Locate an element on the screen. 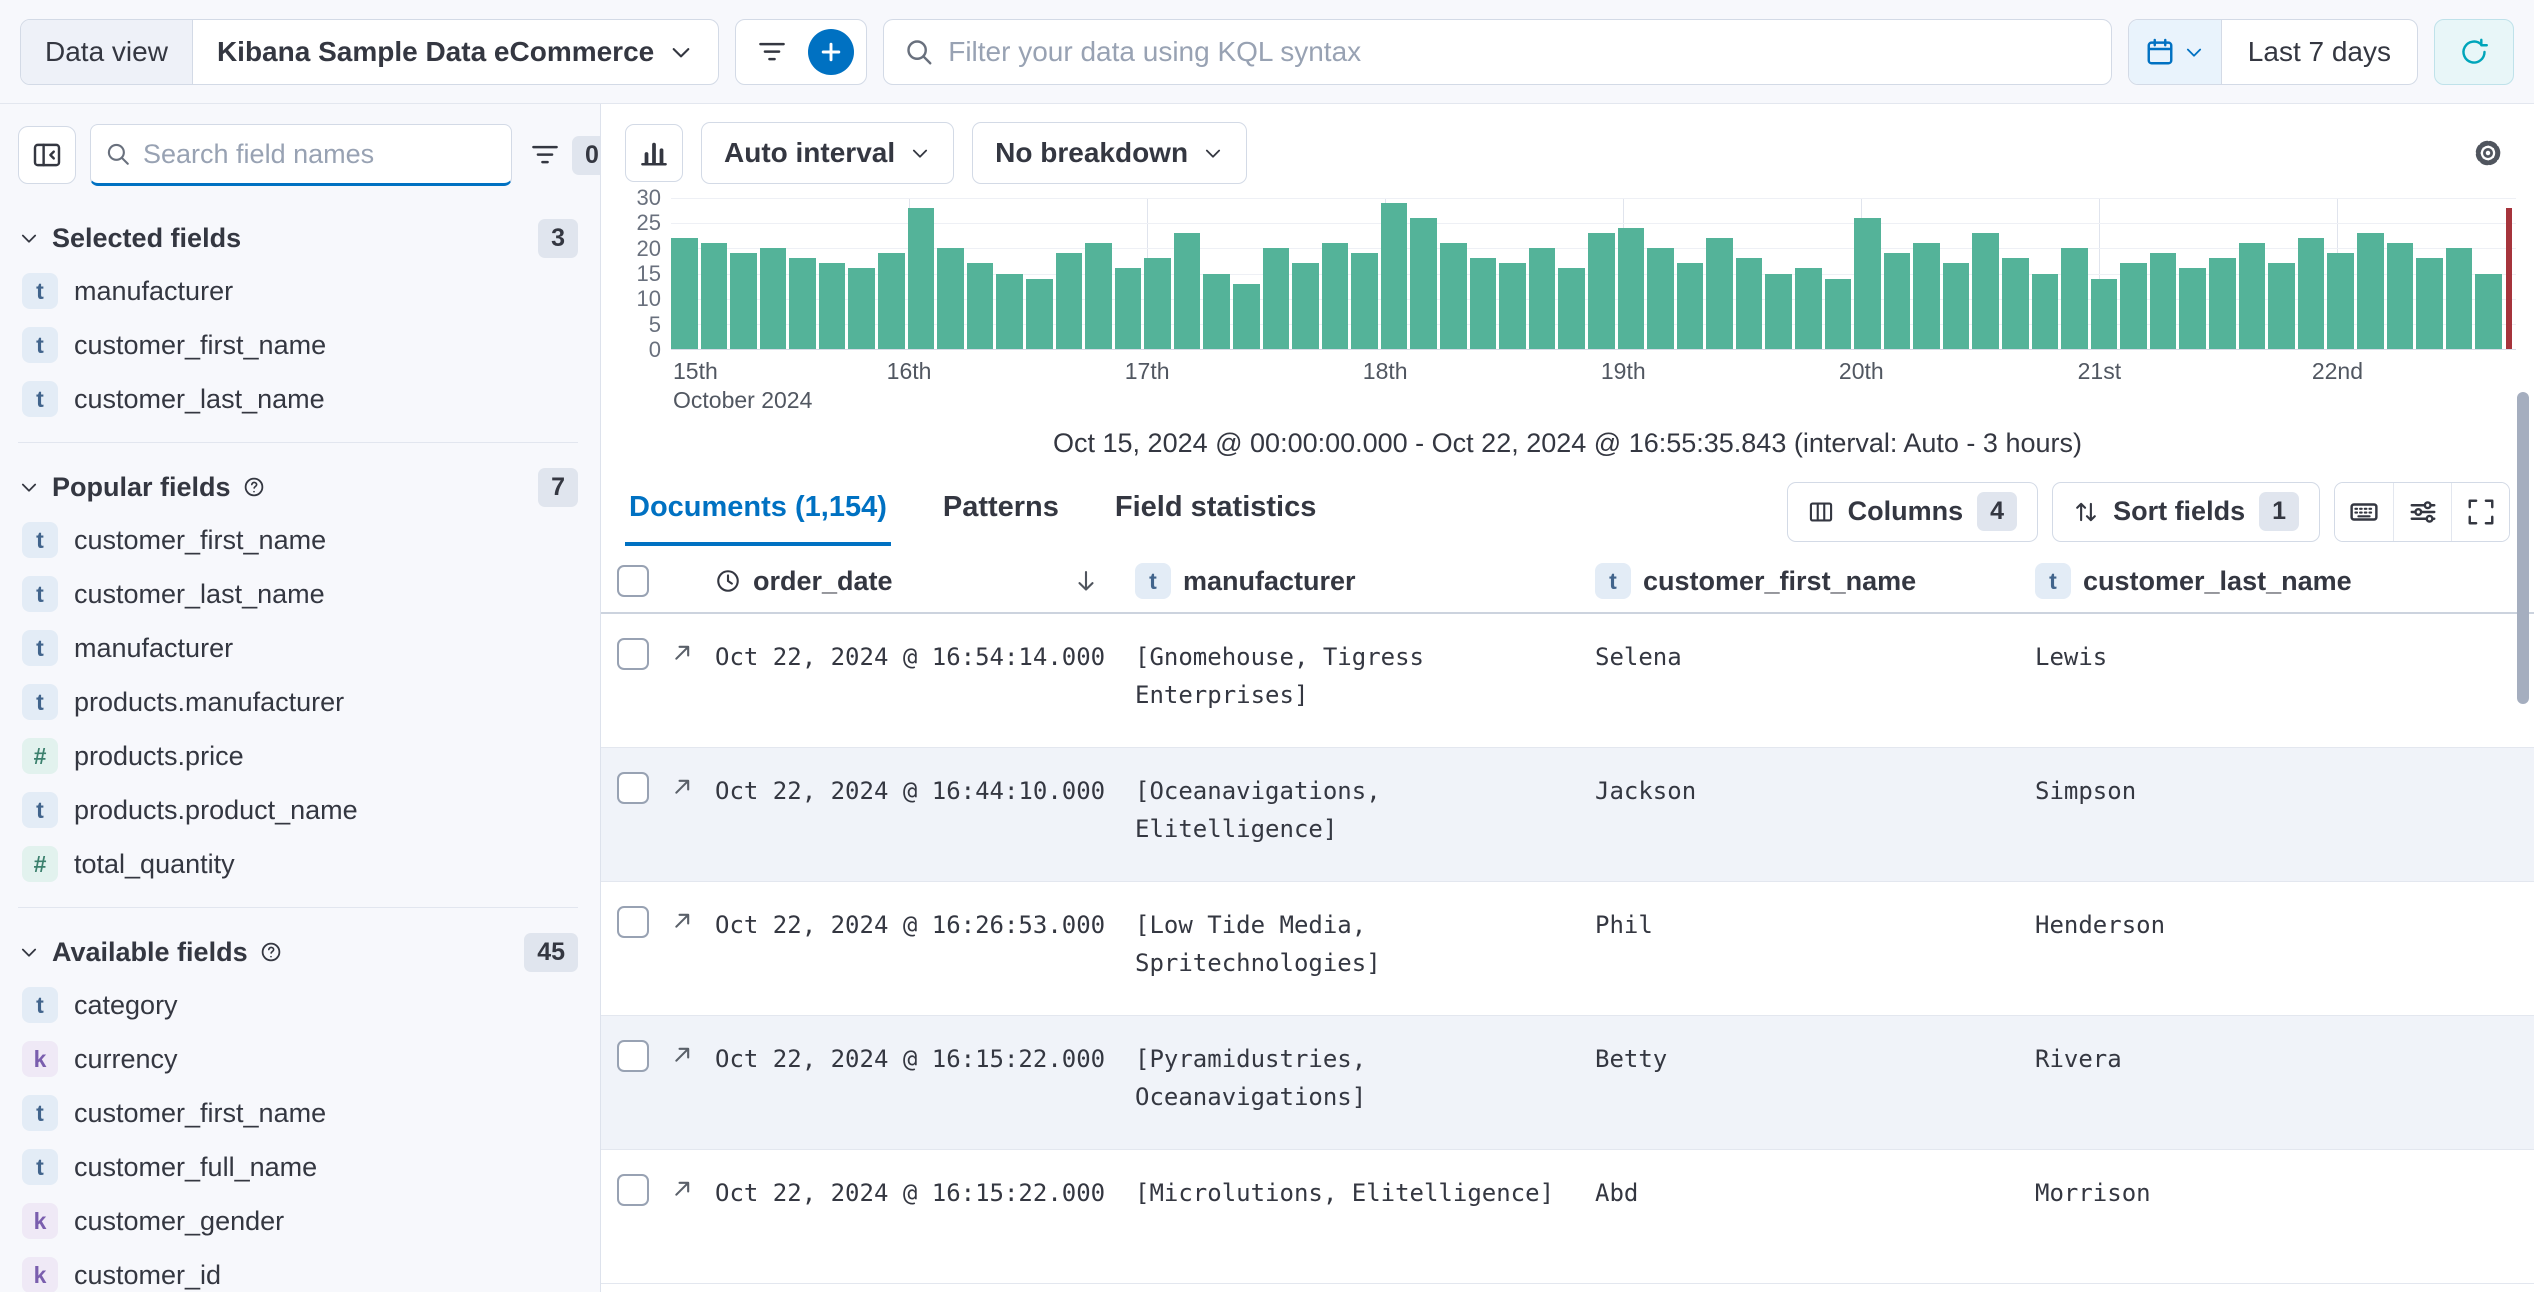  breakdown-select-button: No breakdown is located at coordinates (1110, 153).